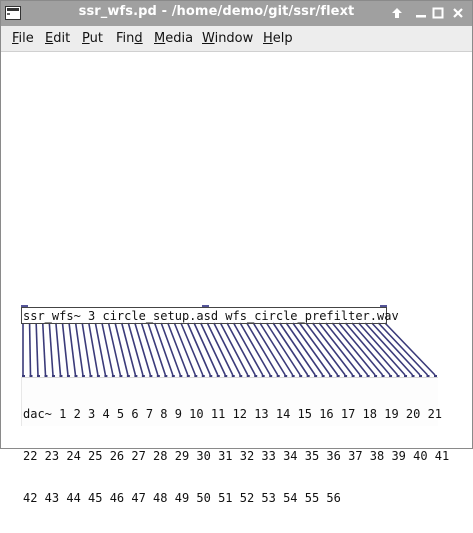  I want to click on menu-file: File, so click(23, 38).